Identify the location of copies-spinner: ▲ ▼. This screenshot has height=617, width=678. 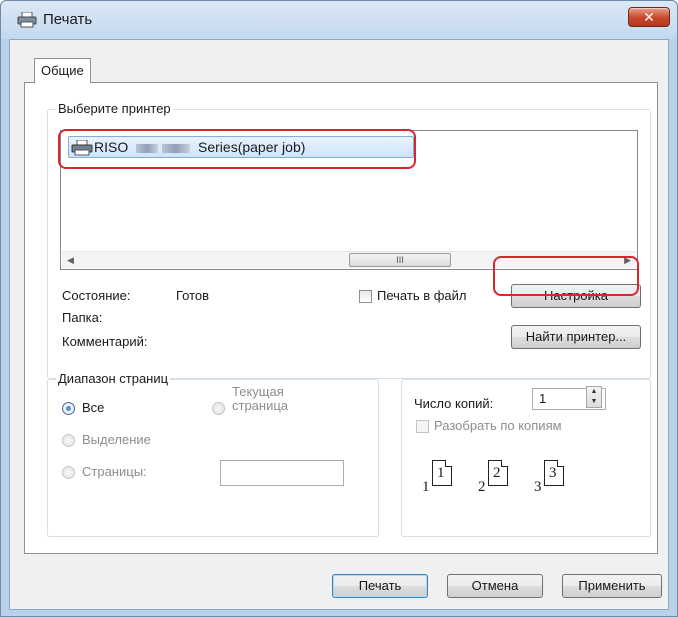
(594, 397).